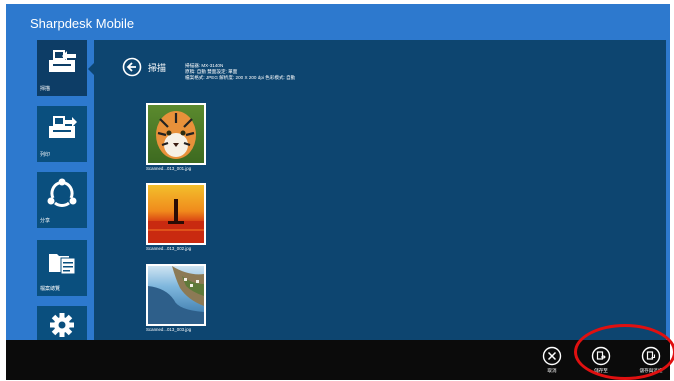 The height and width of the screenshot is (381, 674). I want to click on thumbnail-caption: Scanned...013_001.jpg, so click(169, 168).